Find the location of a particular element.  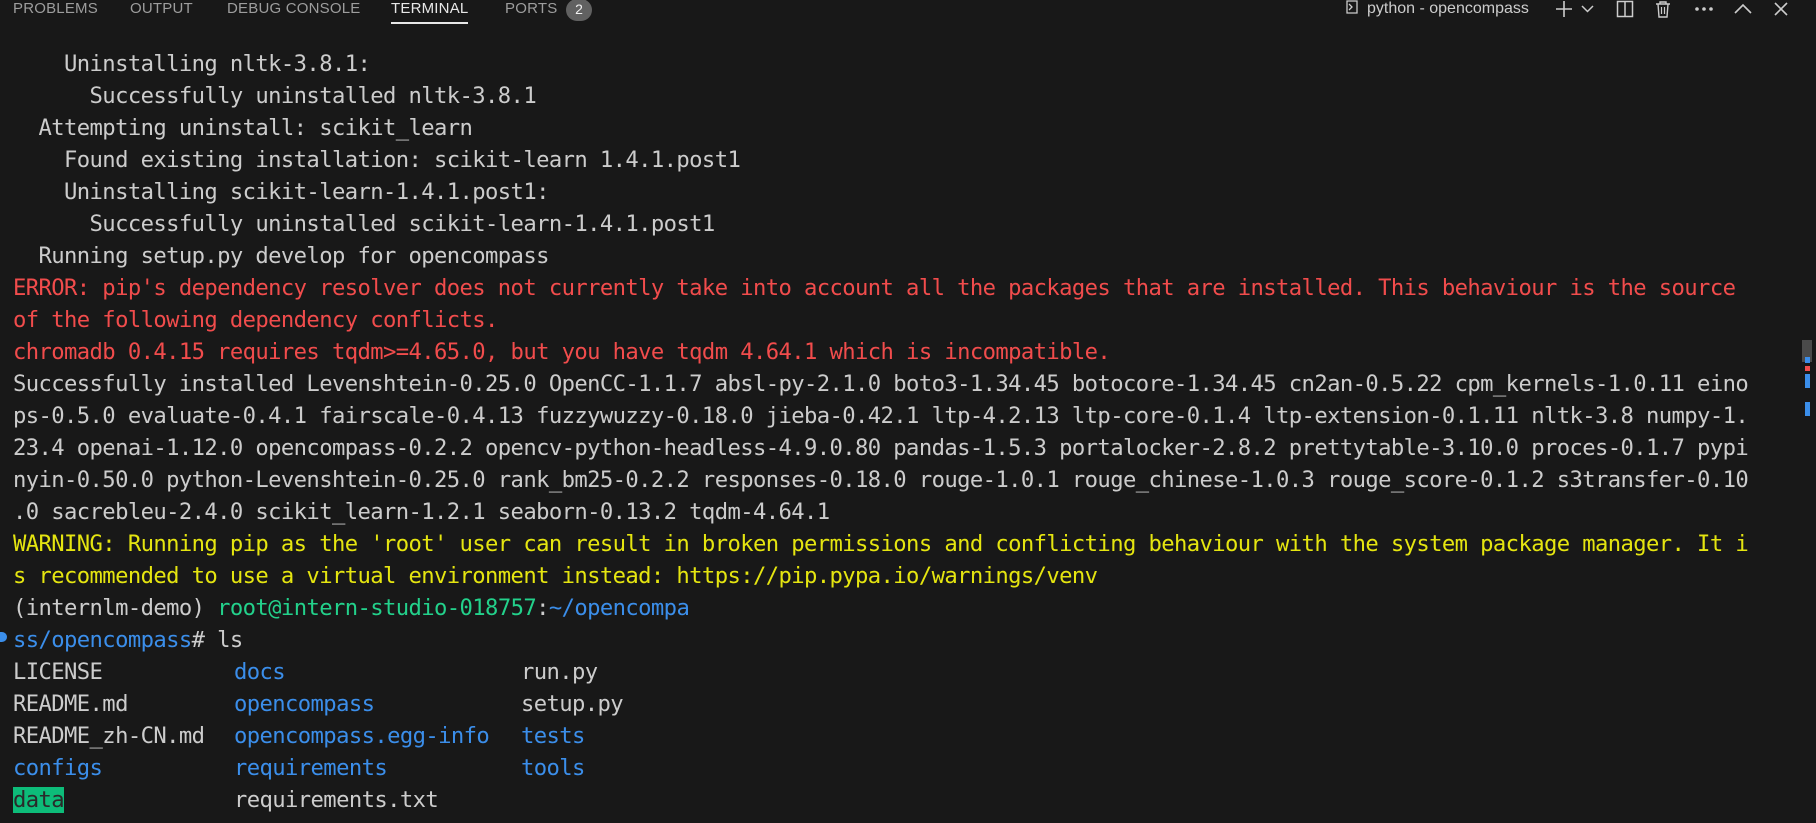

ellipsis-icon is located at coordinates (1704, 9).